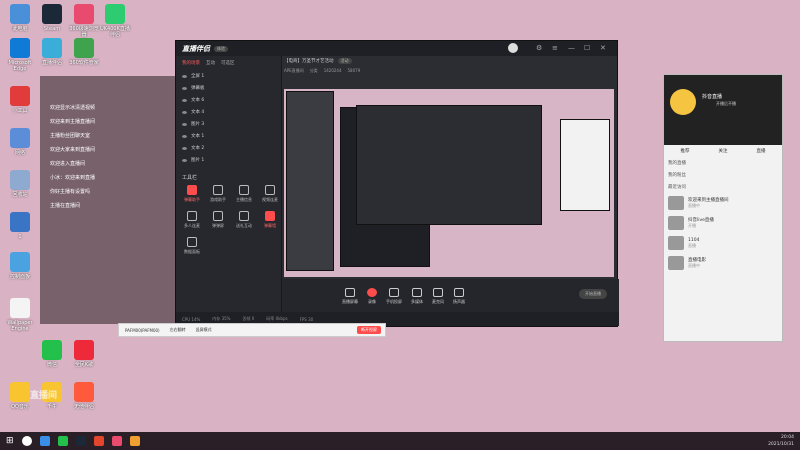 The height and width of the screenshot is (450, 800). What do you see at coordinates (228, 160) in the screenshot?
I see `layer-item: 图片 1` at bounding box center [228, 160].